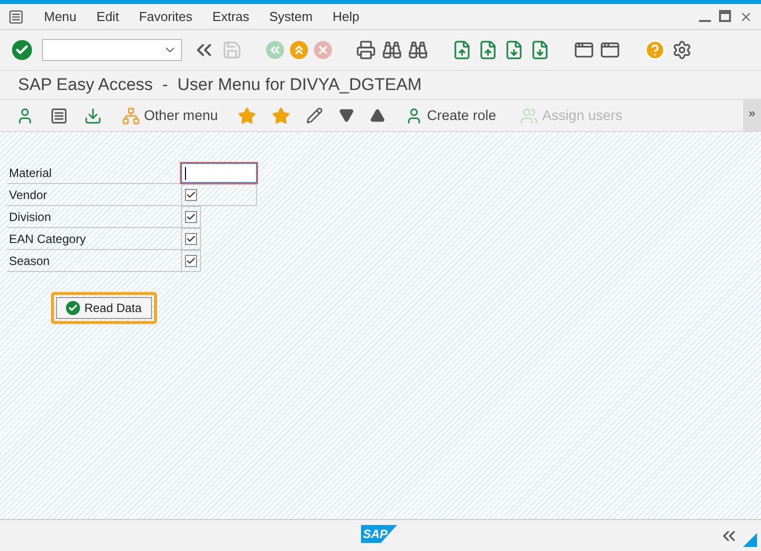 The height and width of the screenshot is (551, 761). Describe the element at coordinates (60, 16) in the screenshot. I see `menu-item: Menu` at that location.